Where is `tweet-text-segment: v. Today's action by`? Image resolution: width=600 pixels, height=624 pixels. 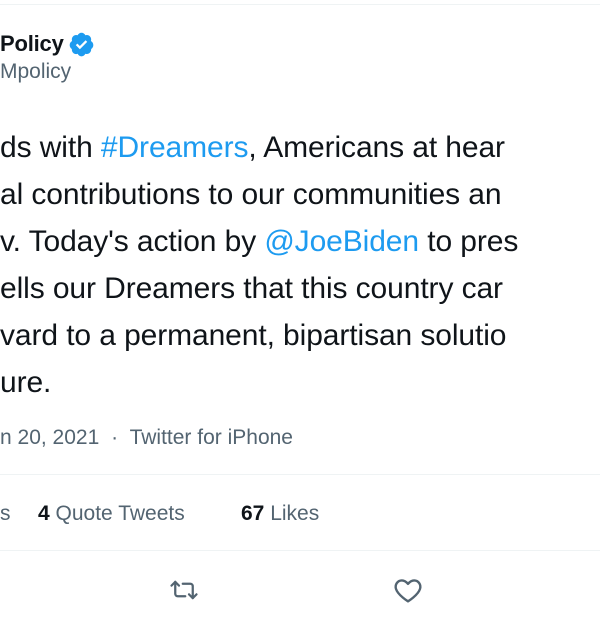
tweet-text-segment: v. Today's action by is located at coordinates (132, 241).